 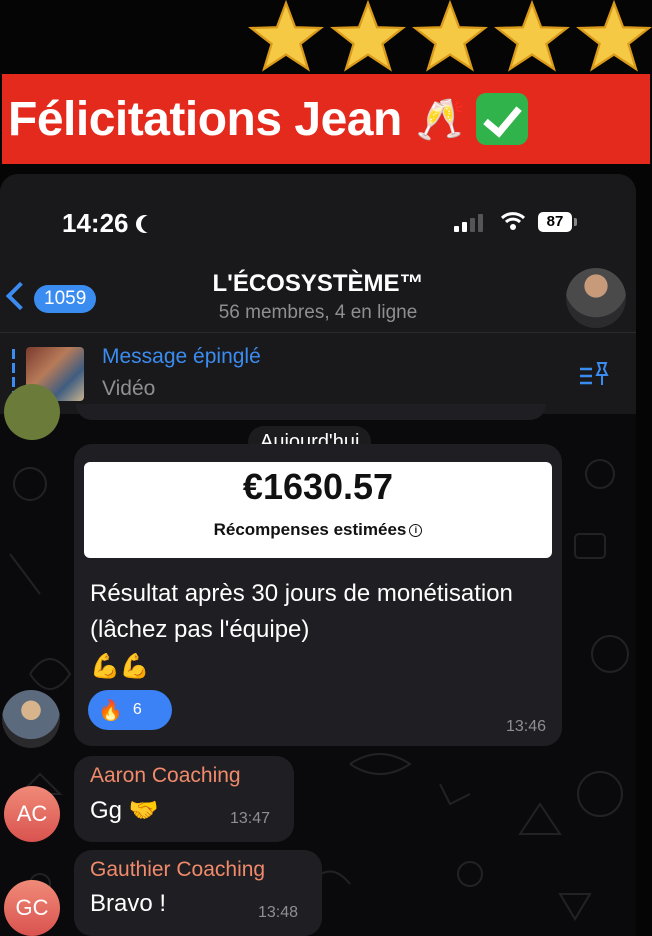 What do you see at coordinates (575, 222) in the screenshot?
I see `battery-tip` at bounding box center [575, 222].